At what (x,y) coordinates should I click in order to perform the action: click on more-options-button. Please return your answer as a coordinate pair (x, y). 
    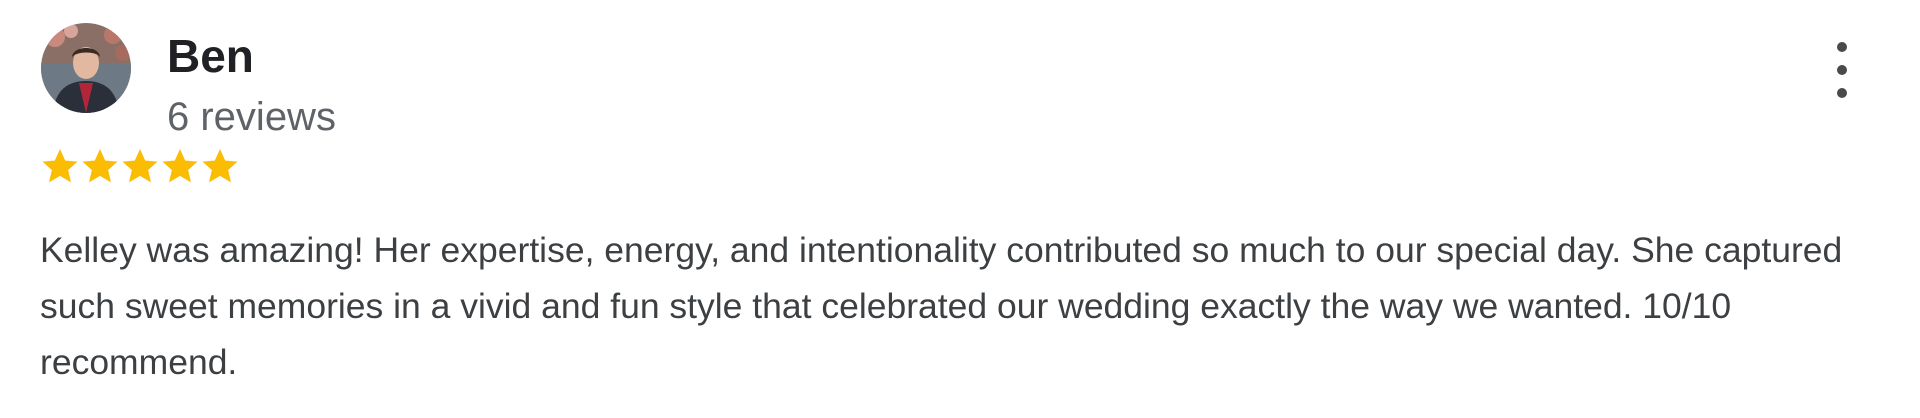
    Looking at the image, I should click on (1842, 70).